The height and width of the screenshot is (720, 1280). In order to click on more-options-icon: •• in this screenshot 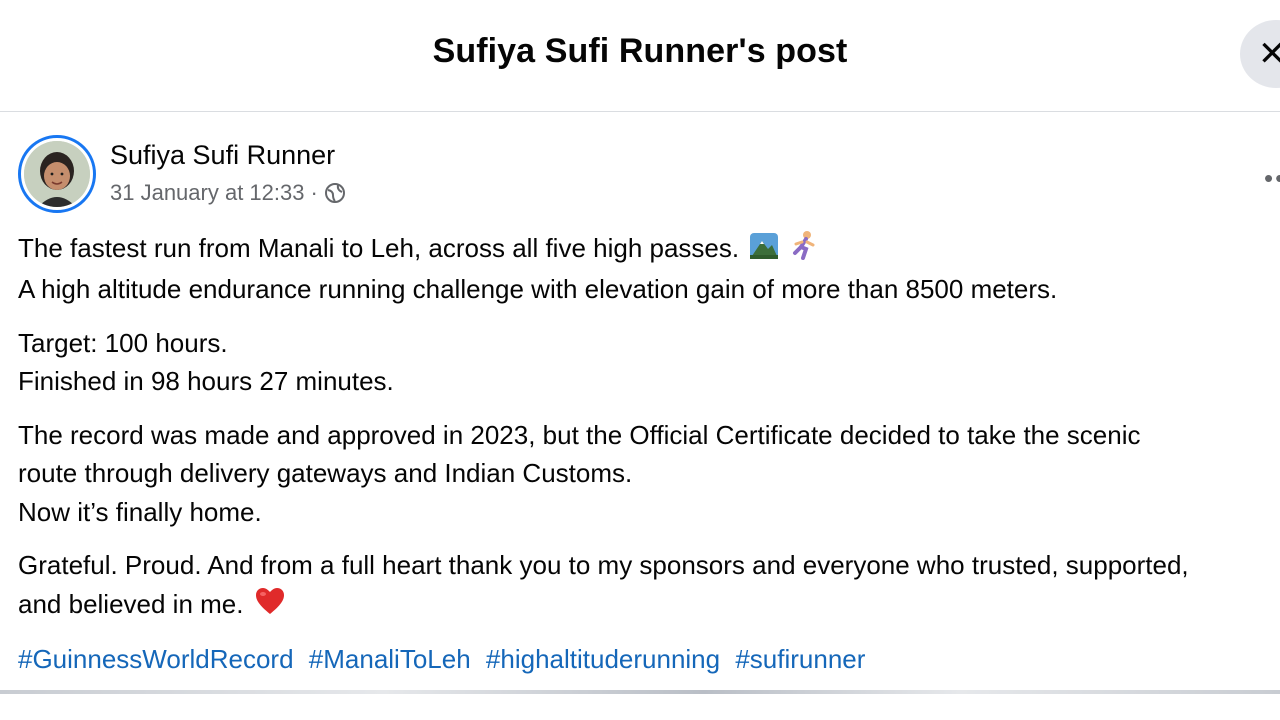, I will do `click(1272, 178)`.